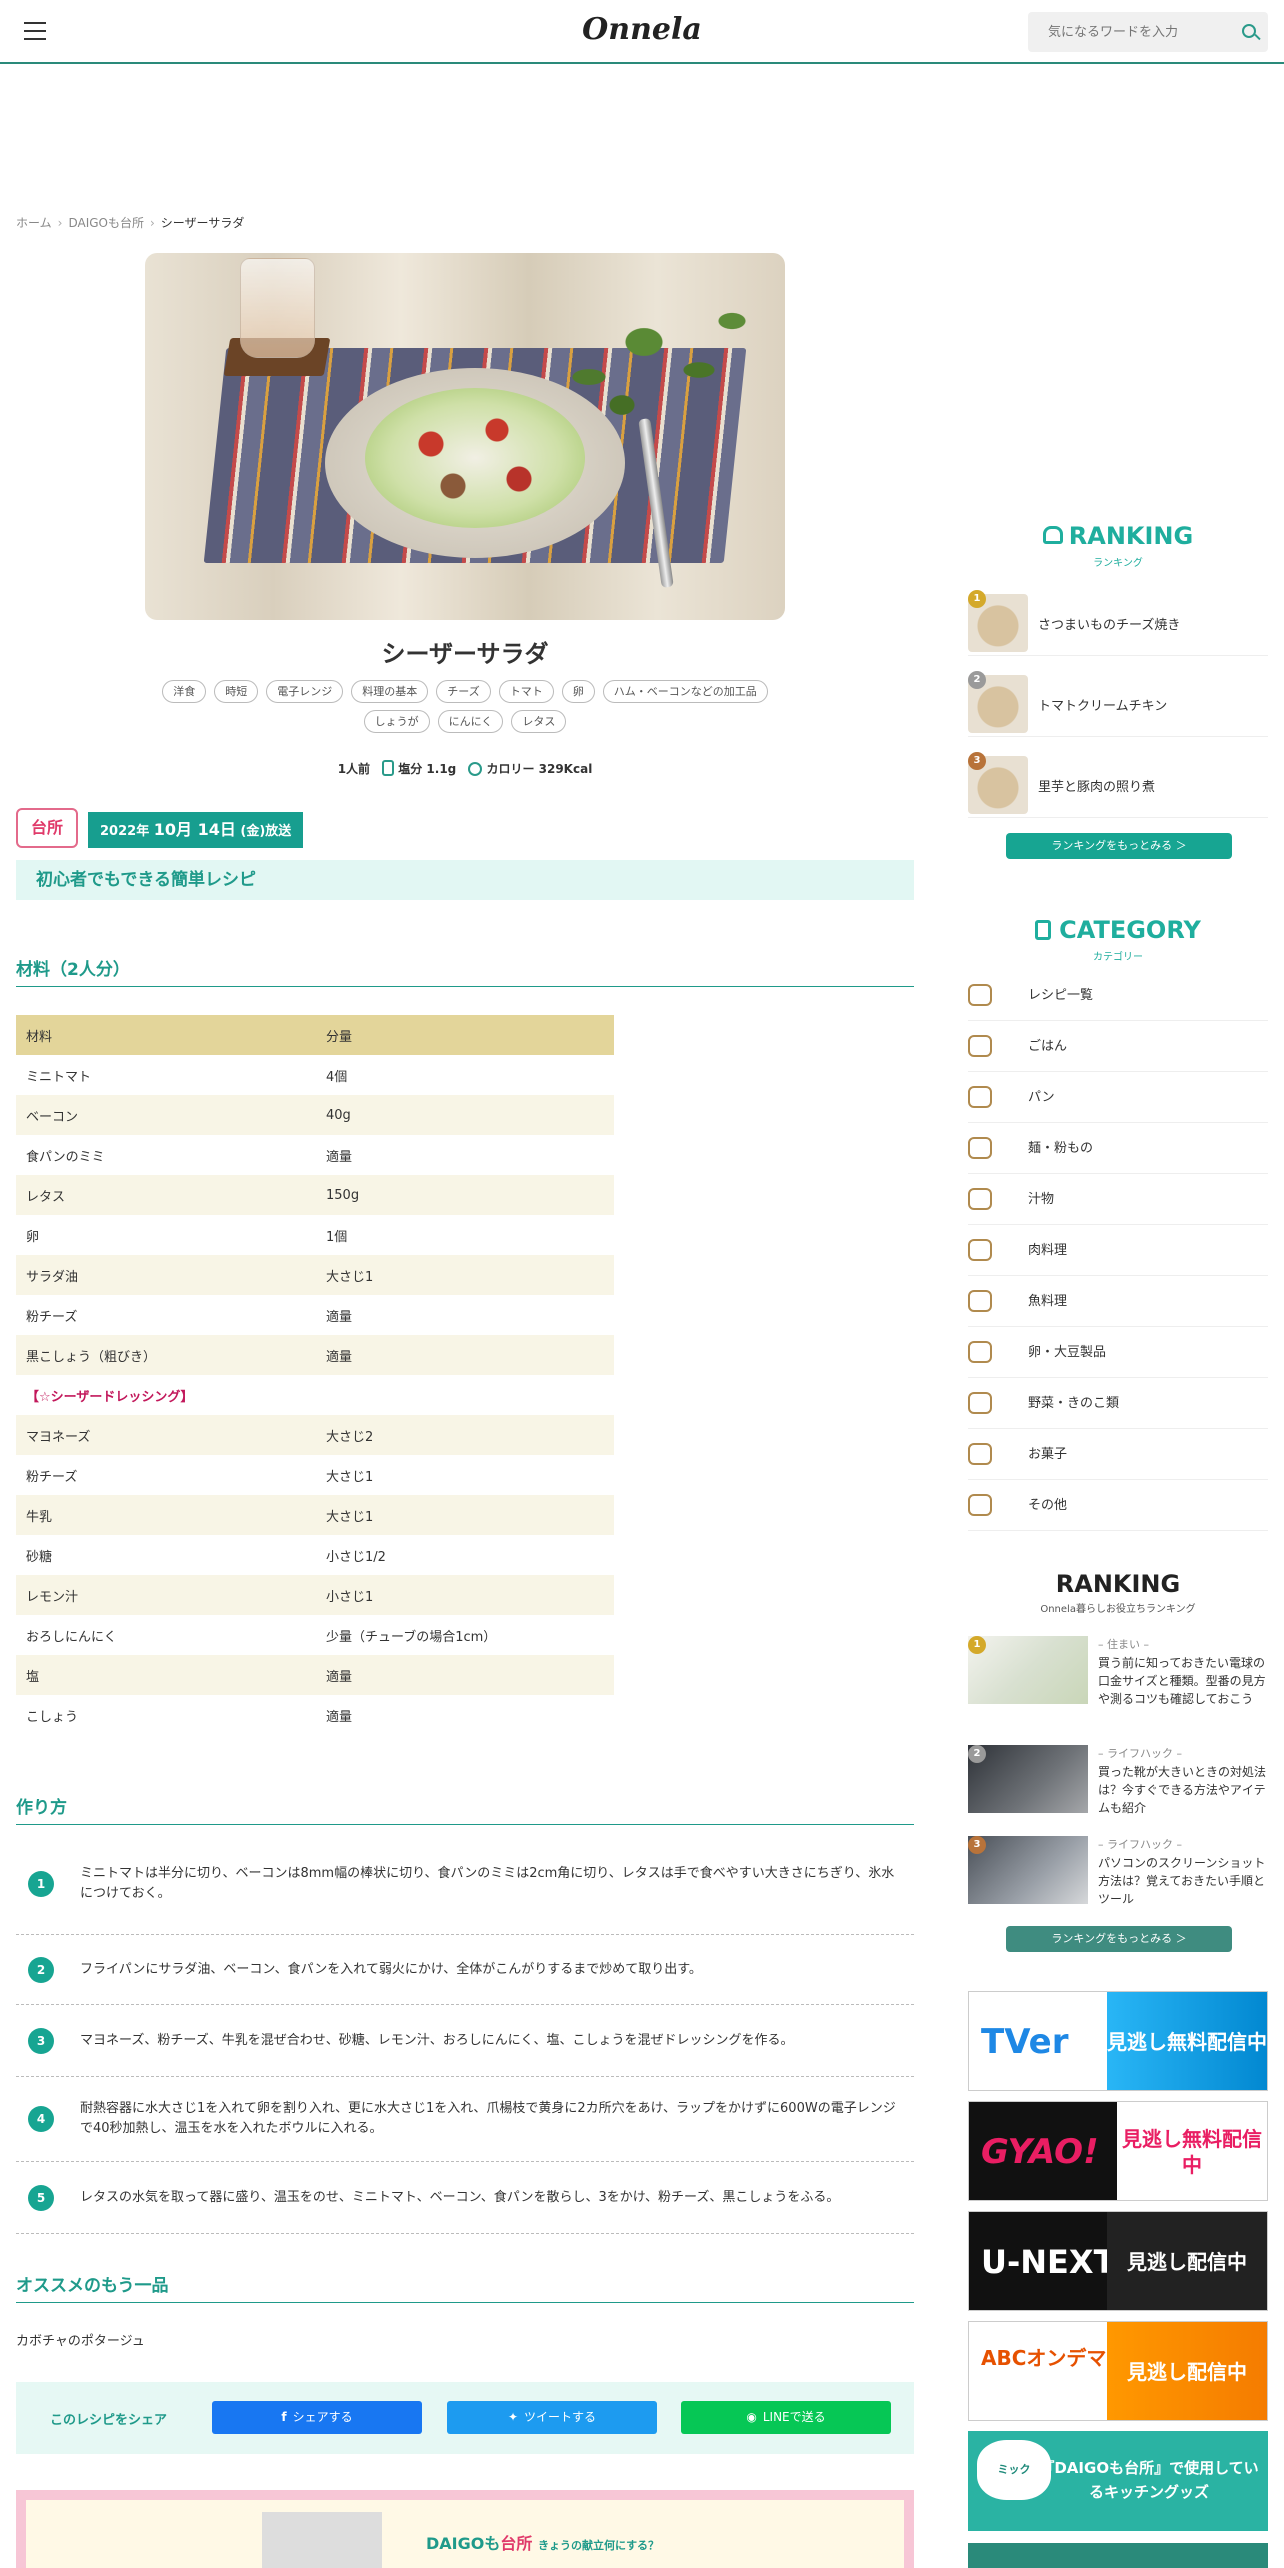  Describe the element at coordinates (794, 2417) in the screenshot. I see `line-share-label: LINEで送る` at that location.